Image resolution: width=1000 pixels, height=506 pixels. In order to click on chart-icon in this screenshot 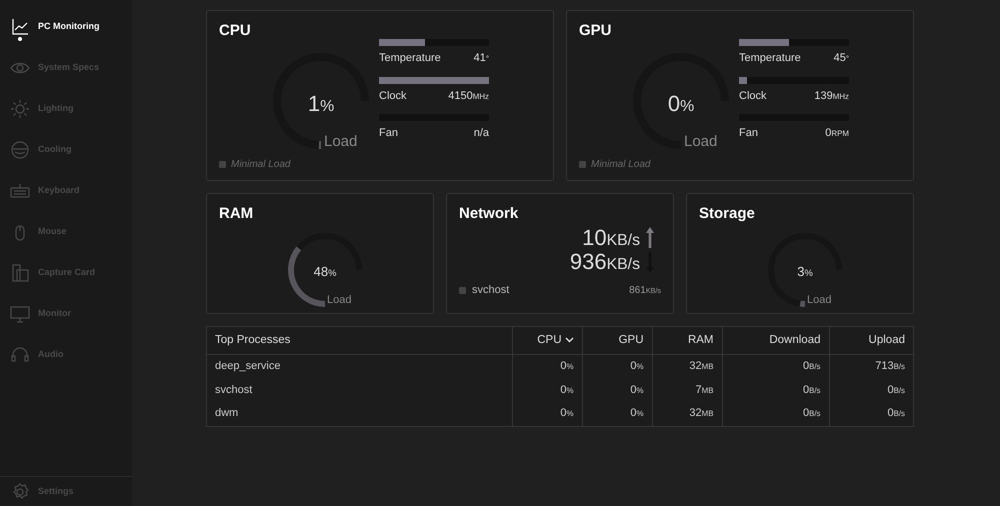, I will do `click(20, 26)`.